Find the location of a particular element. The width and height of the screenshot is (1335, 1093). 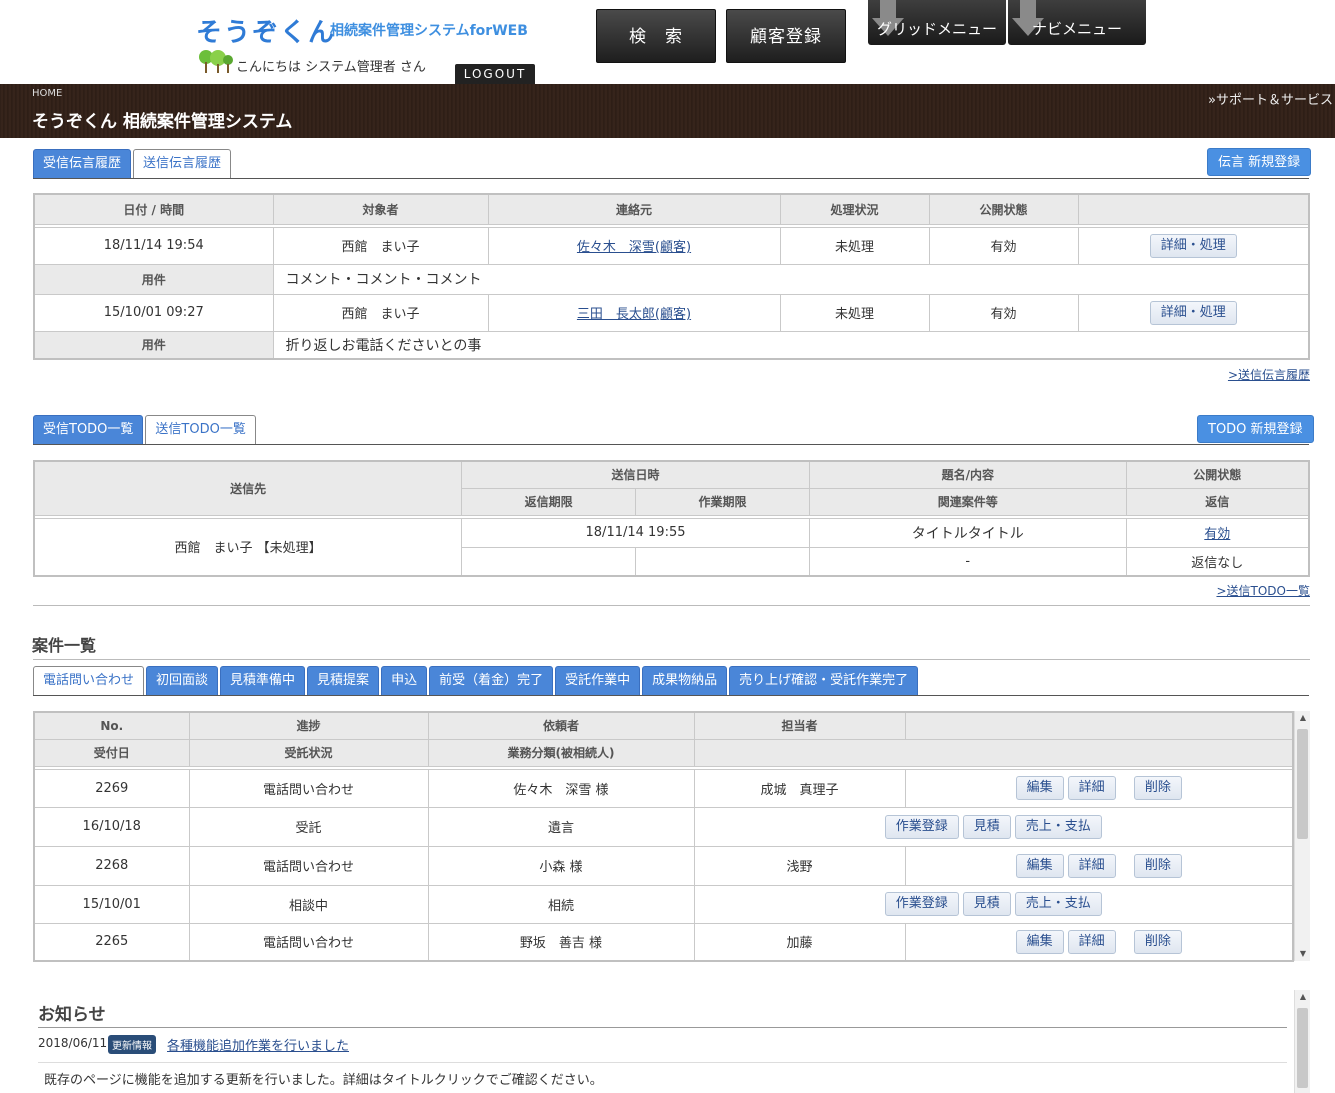

new-todo-button: TODO 新規登録 is located at coordinates (1255, 429).